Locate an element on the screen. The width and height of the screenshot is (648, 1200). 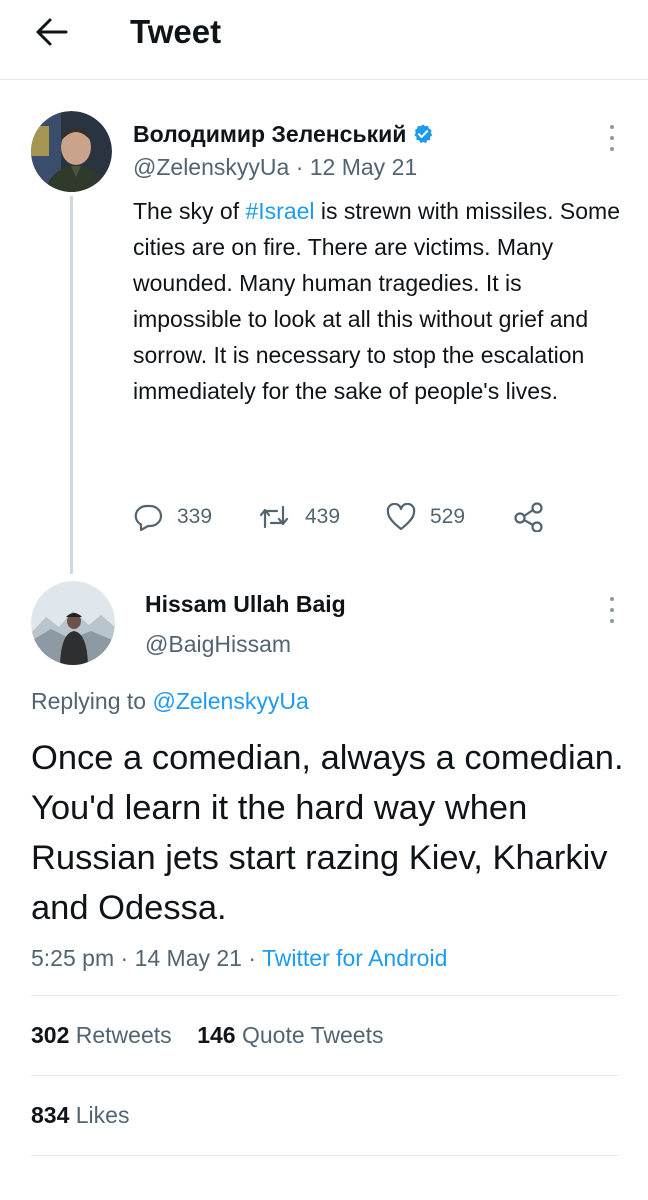
mention-link: @ZelenskyyUa is located at coordinates (230, 701).